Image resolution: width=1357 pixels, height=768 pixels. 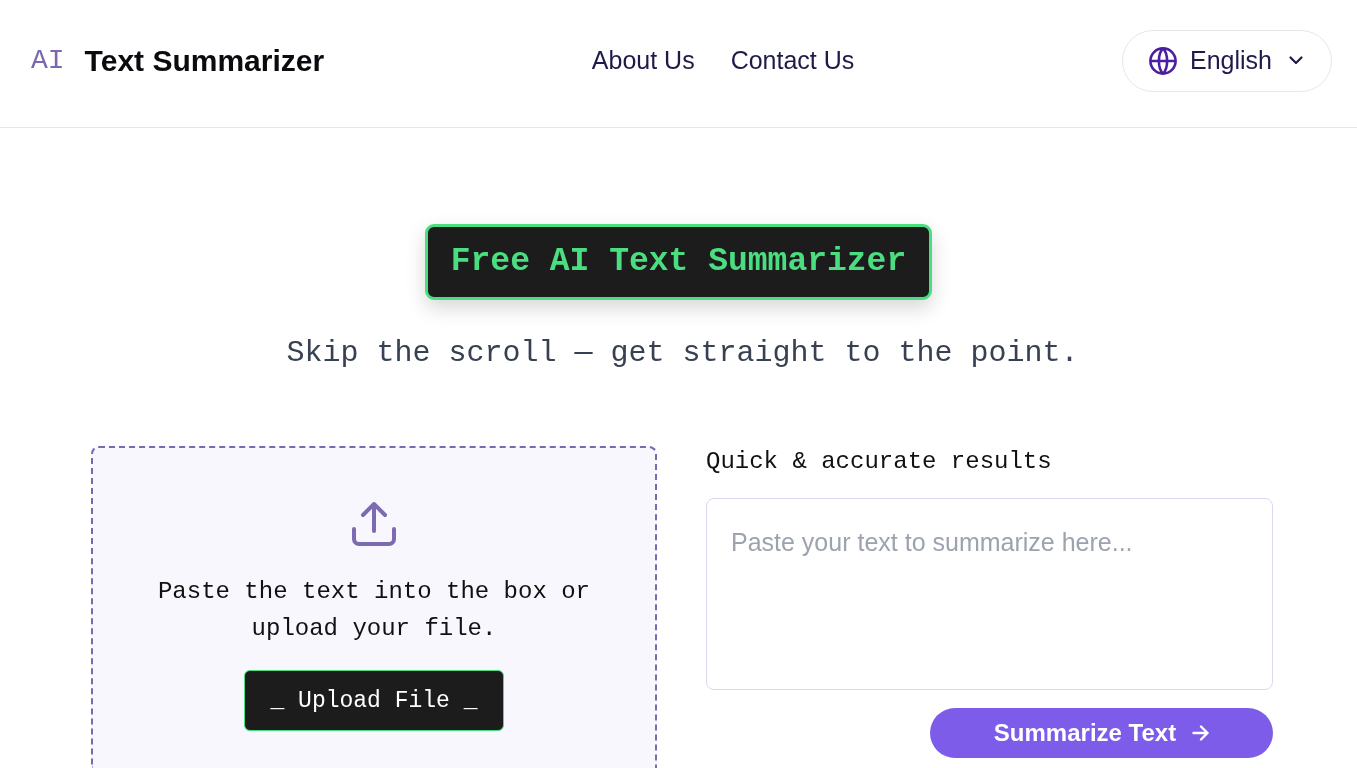 I want to click on summarize-button: Summarize Text, so click(x=1101, y=733).